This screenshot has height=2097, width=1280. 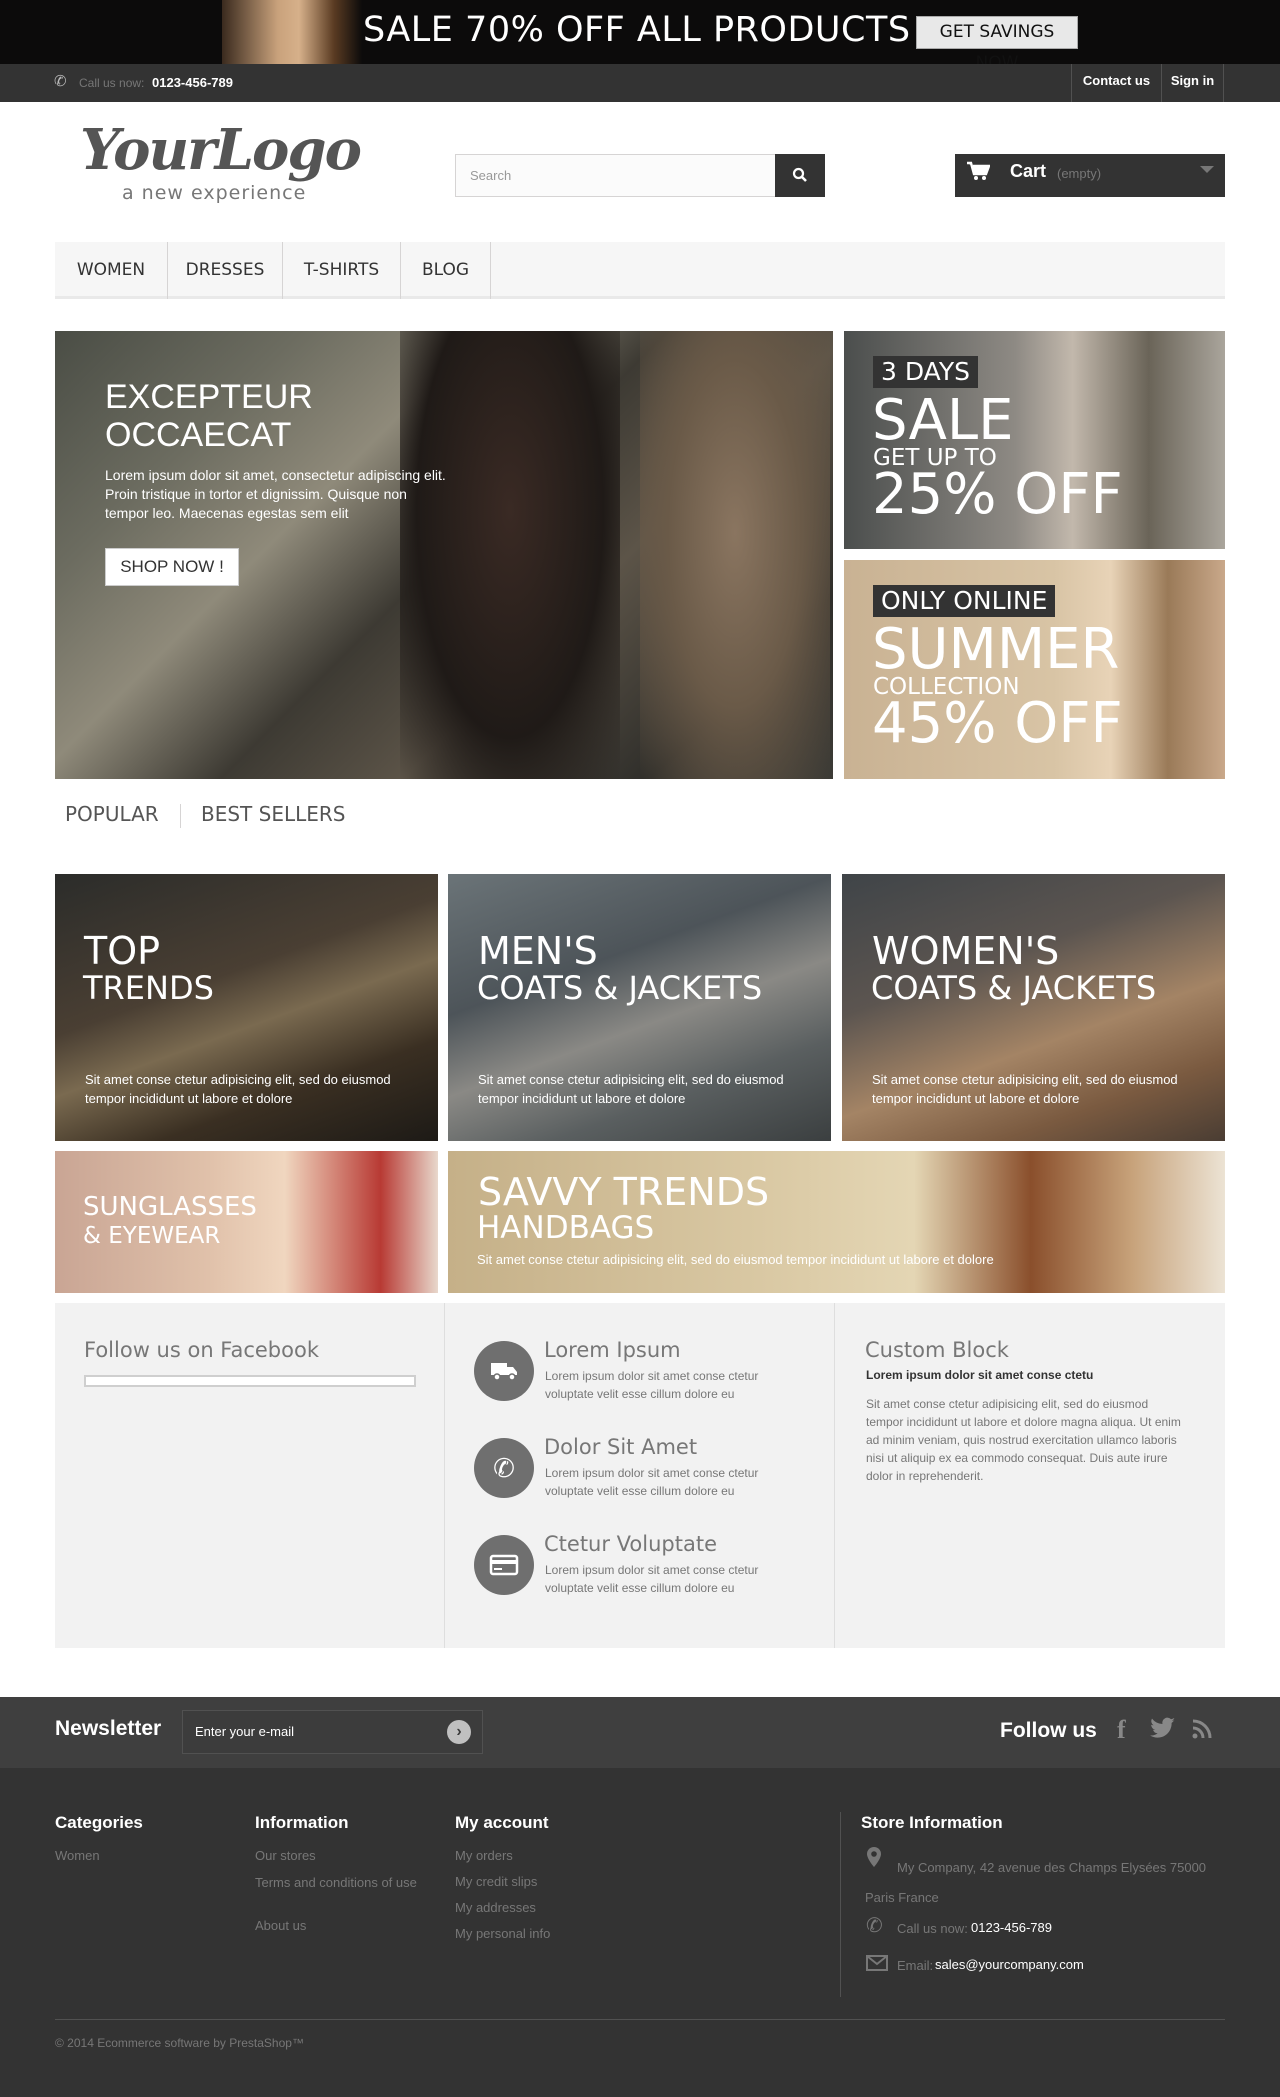 What do you see at coordinates (1192, 83) in the screenshot?
I see `sign-in-link: Sign in` at bounding box center [1192, 83].